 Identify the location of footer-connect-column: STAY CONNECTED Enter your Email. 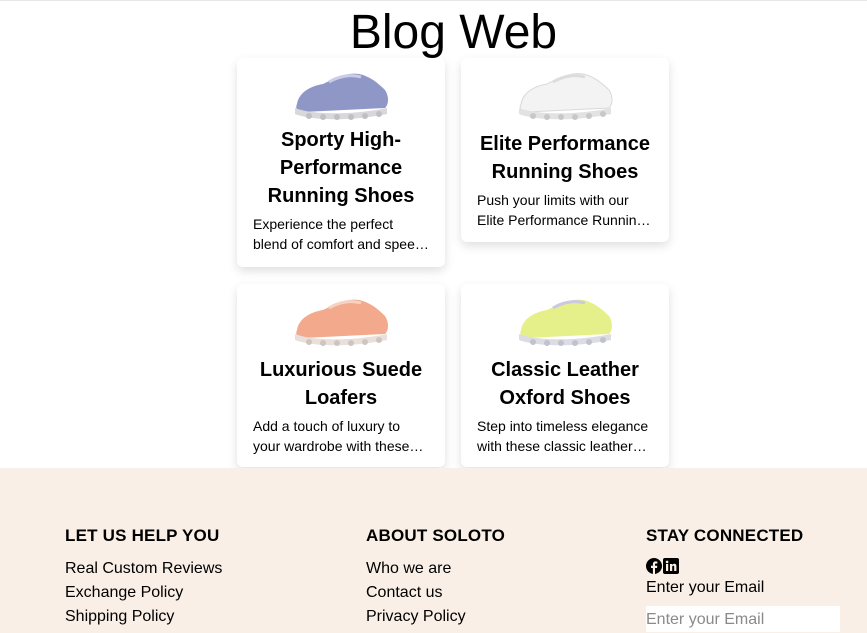
(743, 579).